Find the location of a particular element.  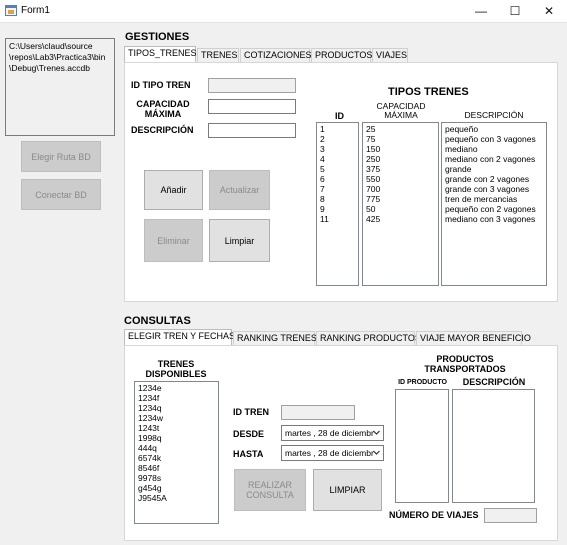

hasta-value: martes , 28 de diciembr is located at coordinates (329, 453).